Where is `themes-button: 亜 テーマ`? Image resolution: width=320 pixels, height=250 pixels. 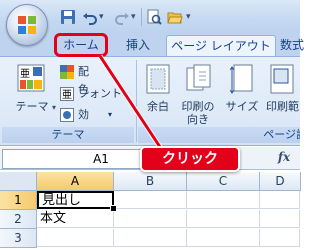
themes-button: 亜 テーマ is located at coordinates (31, 92).